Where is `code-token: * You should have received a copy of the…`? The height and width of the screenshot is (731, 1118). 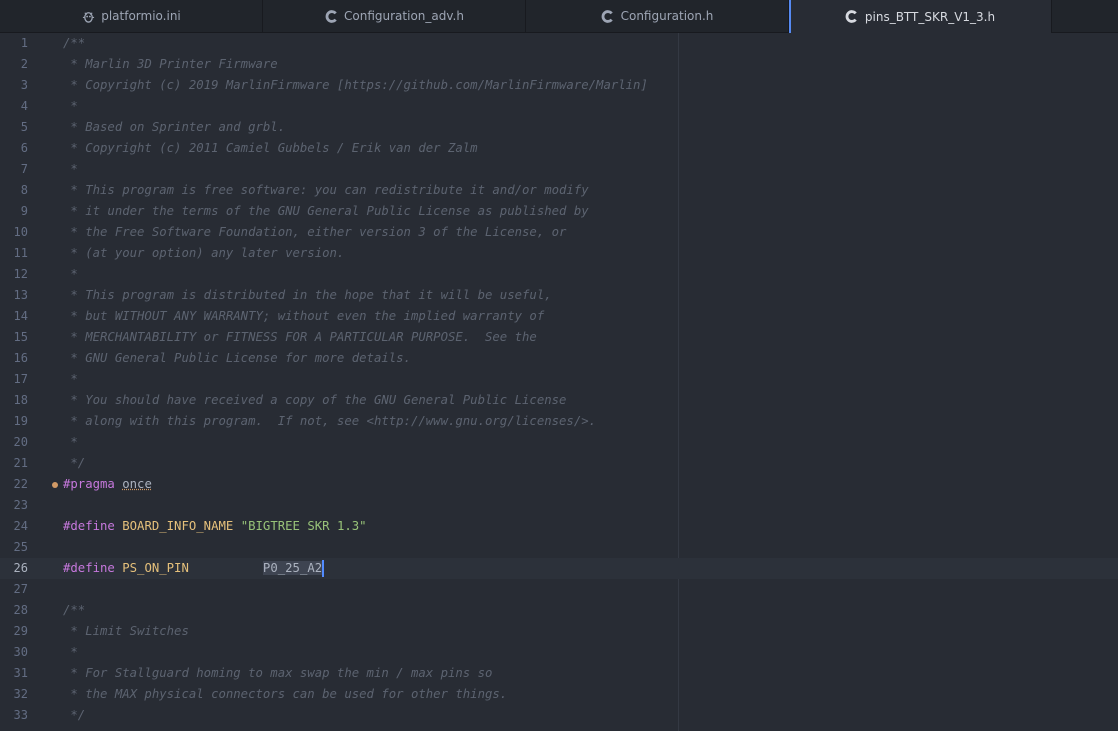
code-token: * You should have received a copy of the… is located at coordinates (315, 400).